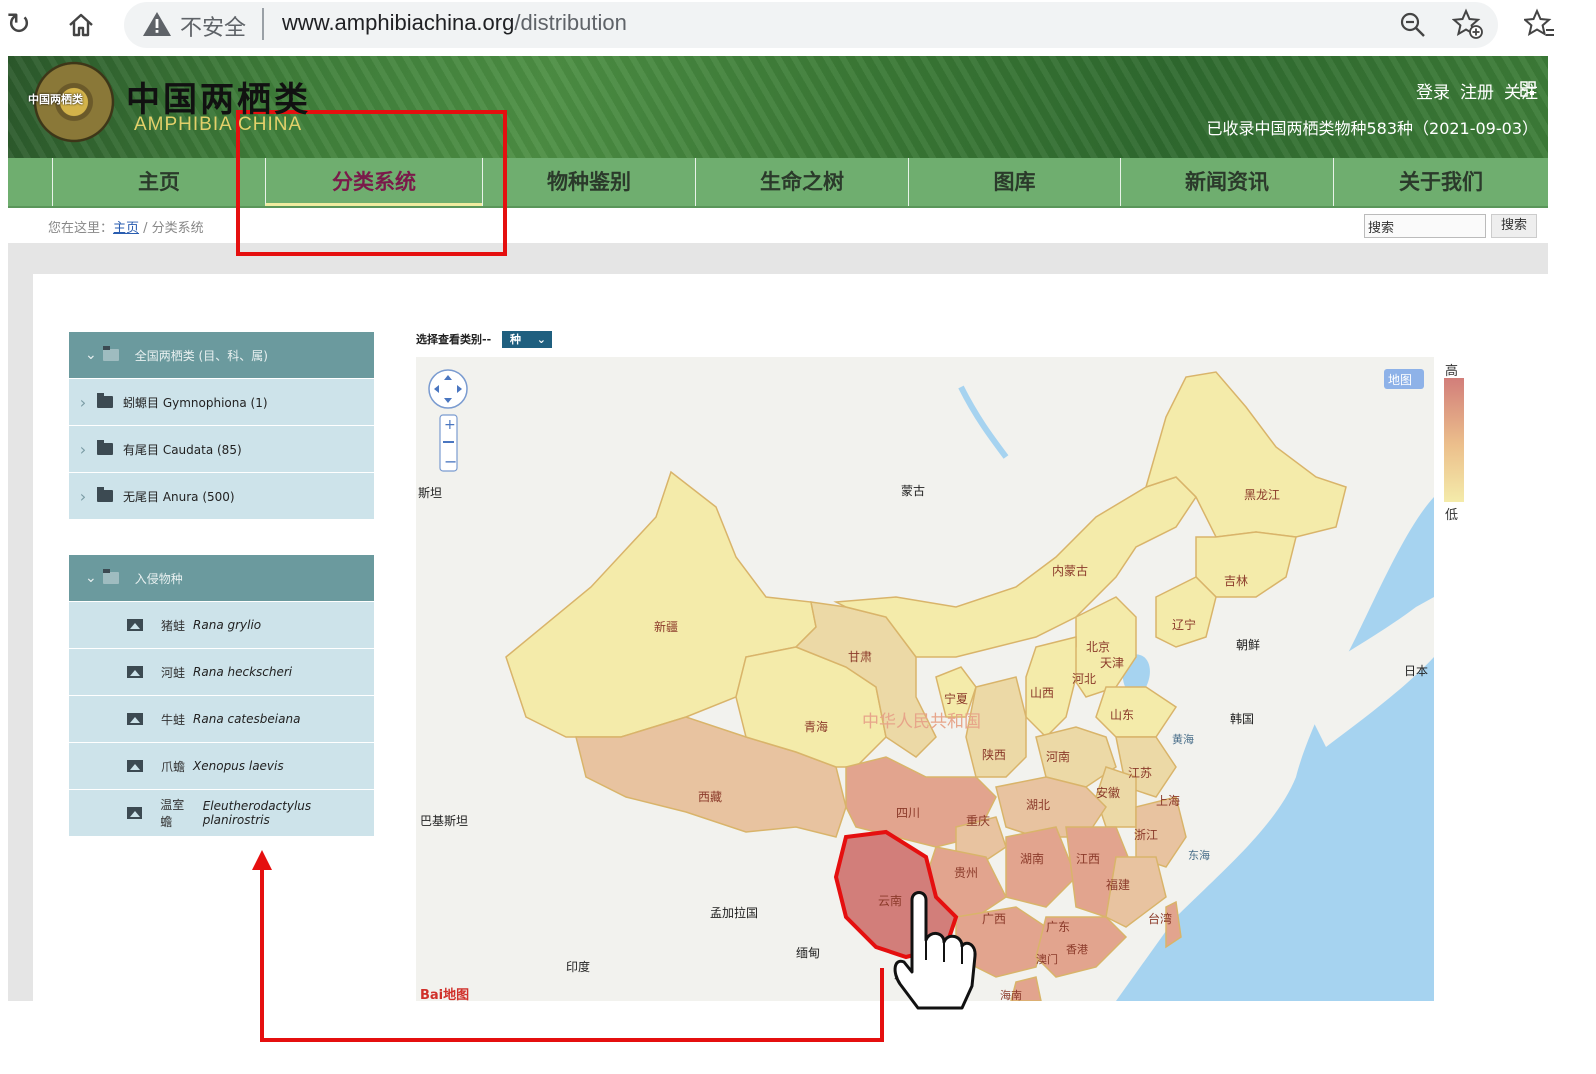 The height and width of the screenshot is (1074, 1596). I want to click on nav-tree-of-life: 生命之树, so click(801, 182).